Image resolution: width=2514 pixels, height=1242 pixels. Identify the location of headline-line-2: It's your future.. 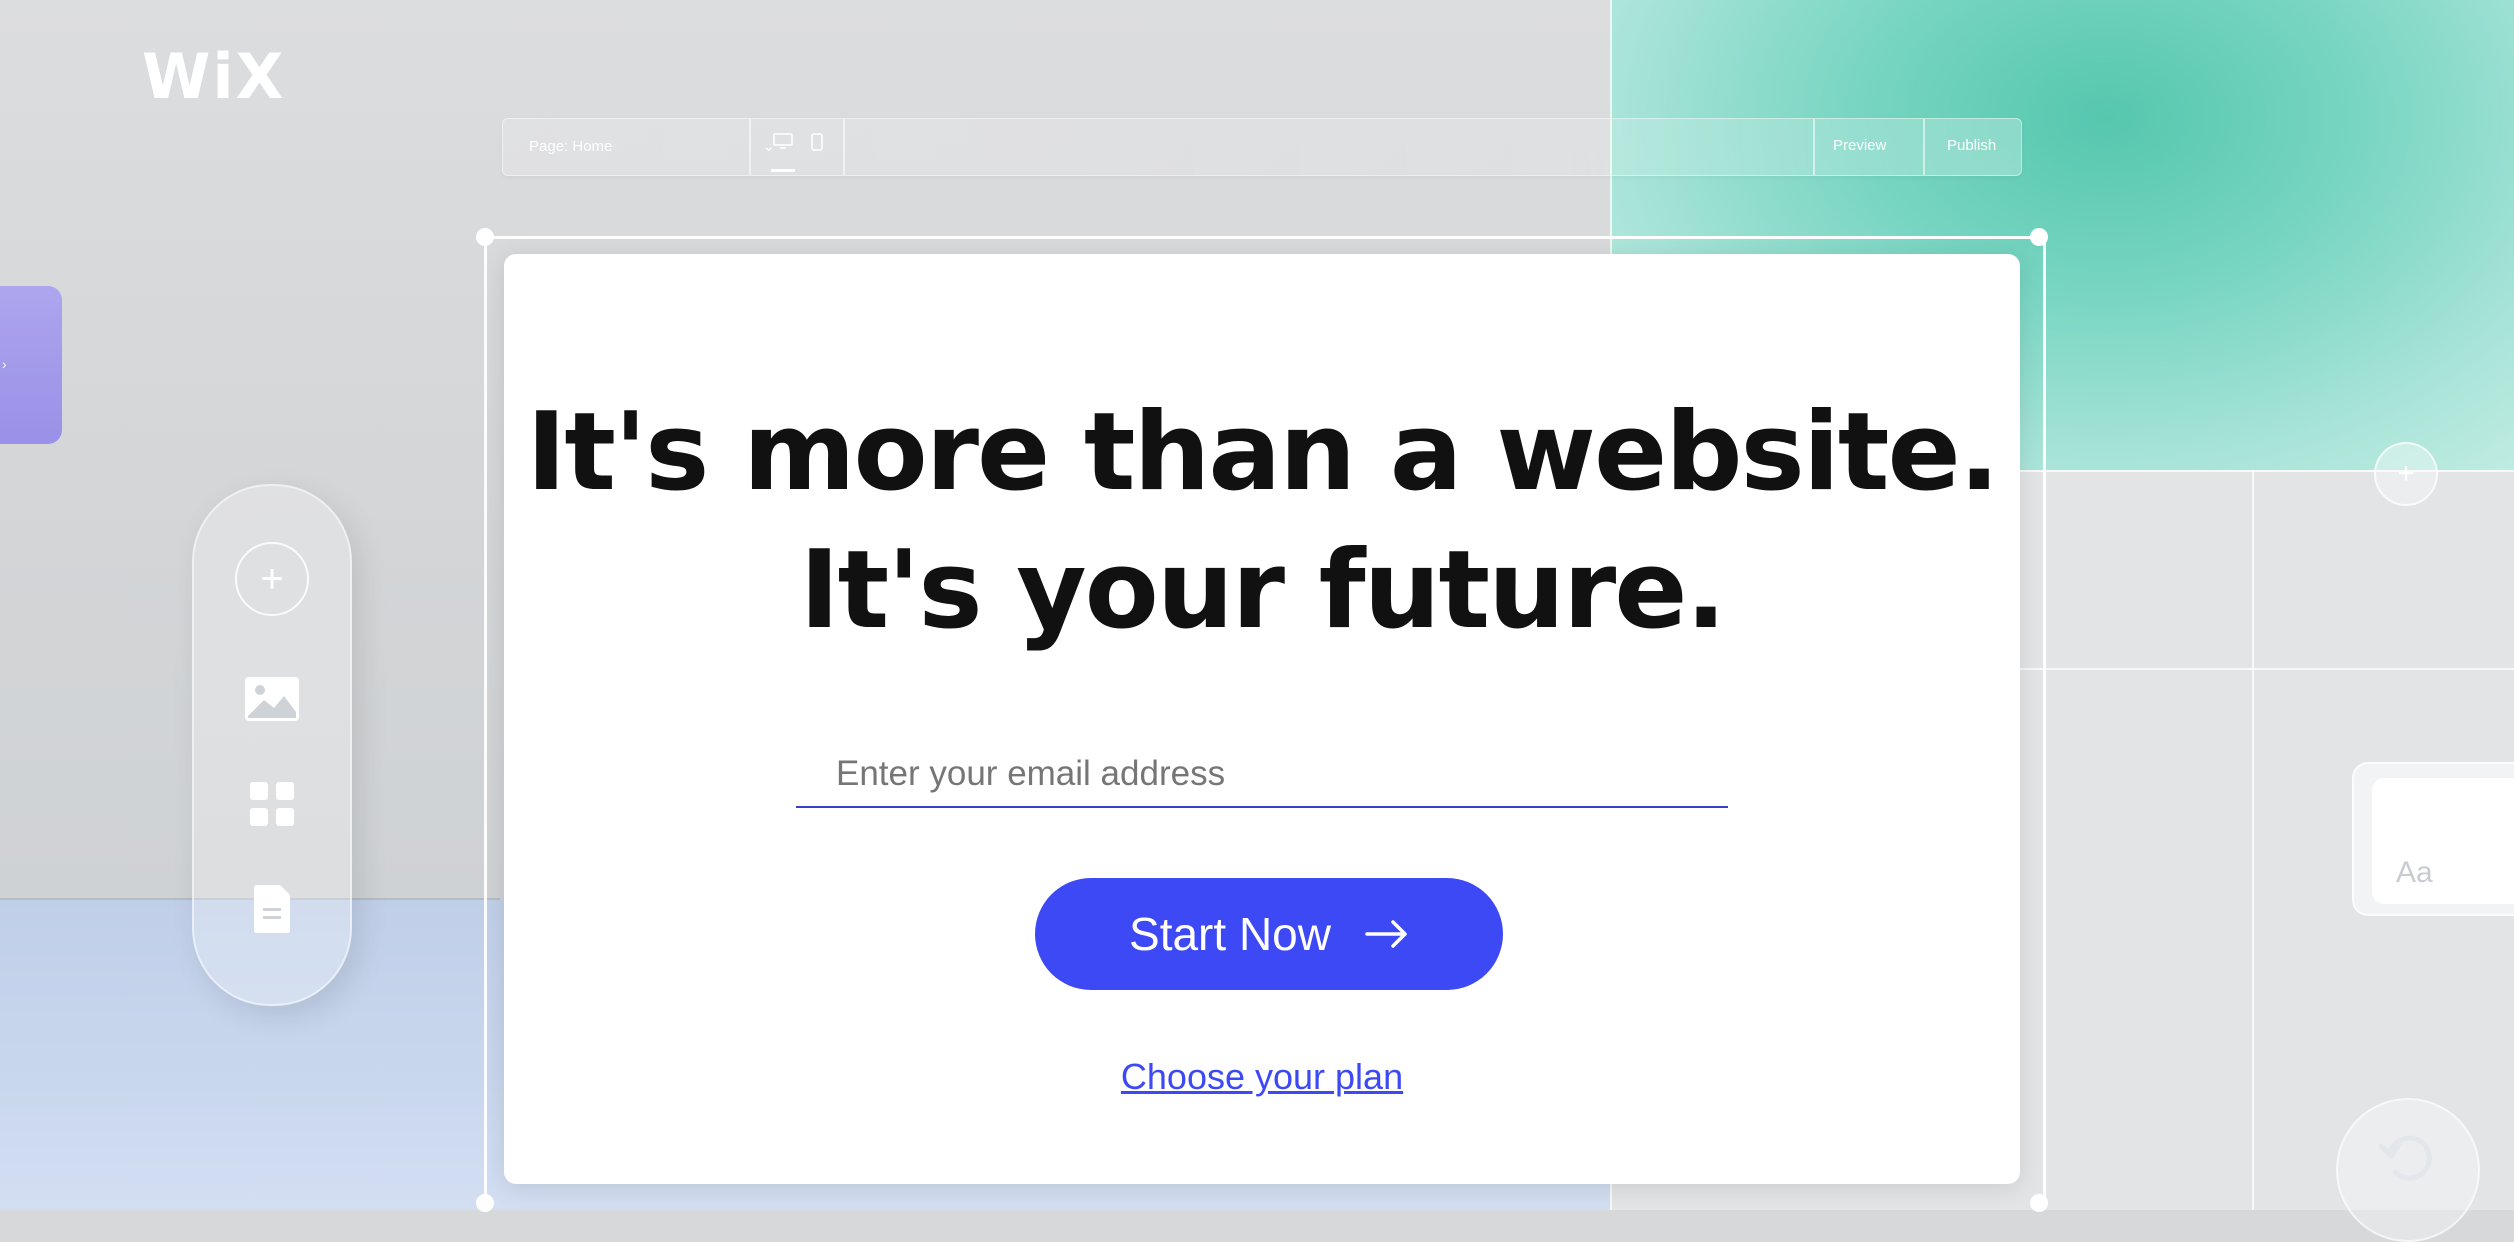
(1262, 590).